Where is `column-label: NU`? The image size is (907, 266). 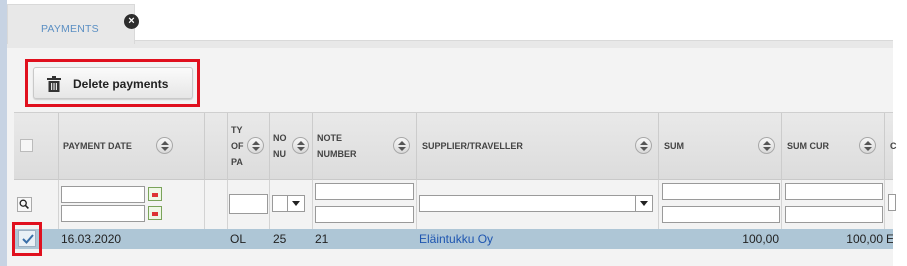 column-label: NU is located at coordinates (279, 154).